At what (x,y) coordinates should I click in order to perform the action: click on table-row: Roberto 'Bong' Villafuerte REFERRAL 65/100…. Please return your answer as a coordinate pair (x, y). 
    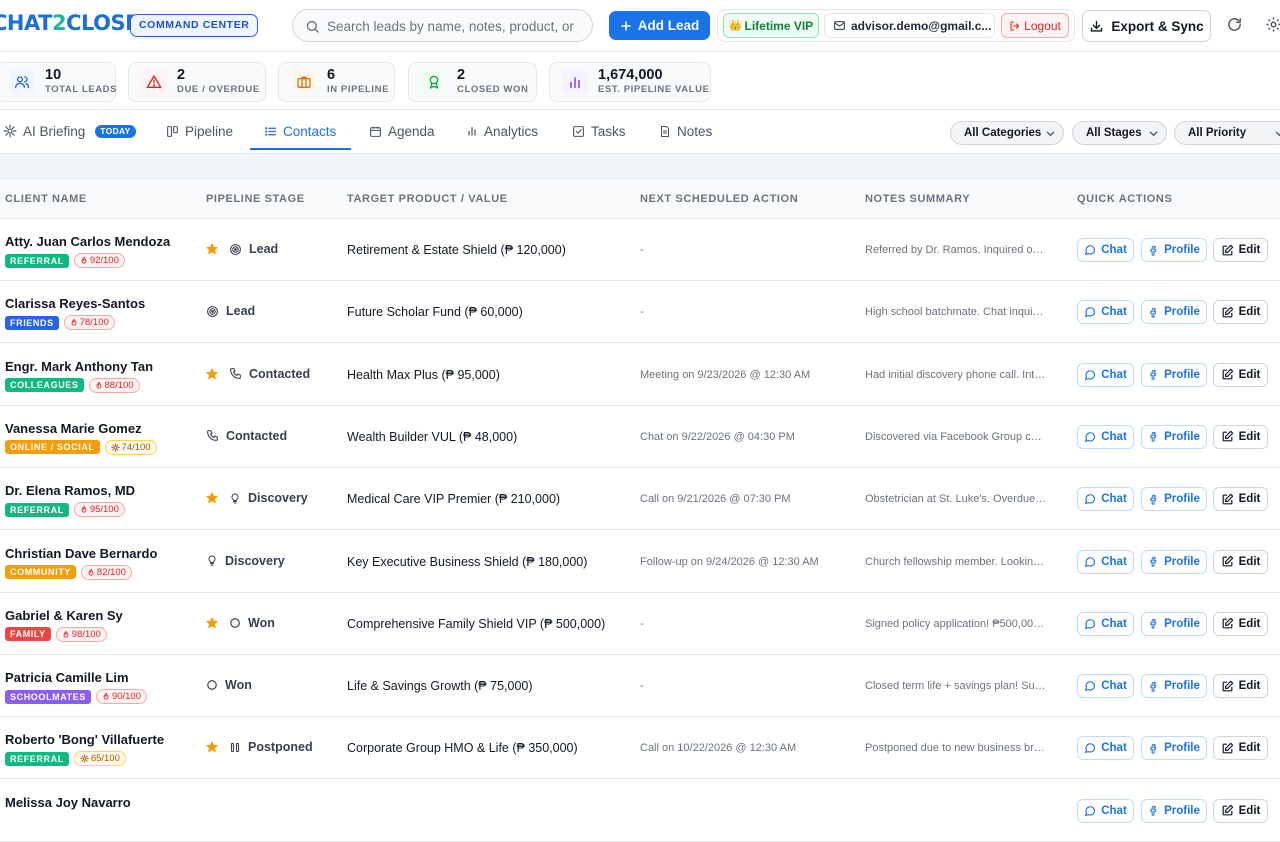
    Looking at the image, I should click on (640, 748).